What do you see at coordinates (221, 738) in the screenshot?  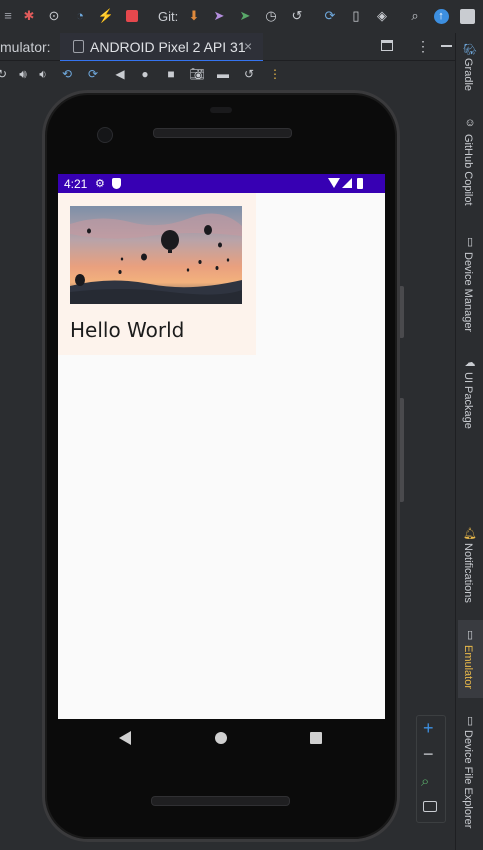 I see `nav-home-icon` at bounding box center [221, 738].